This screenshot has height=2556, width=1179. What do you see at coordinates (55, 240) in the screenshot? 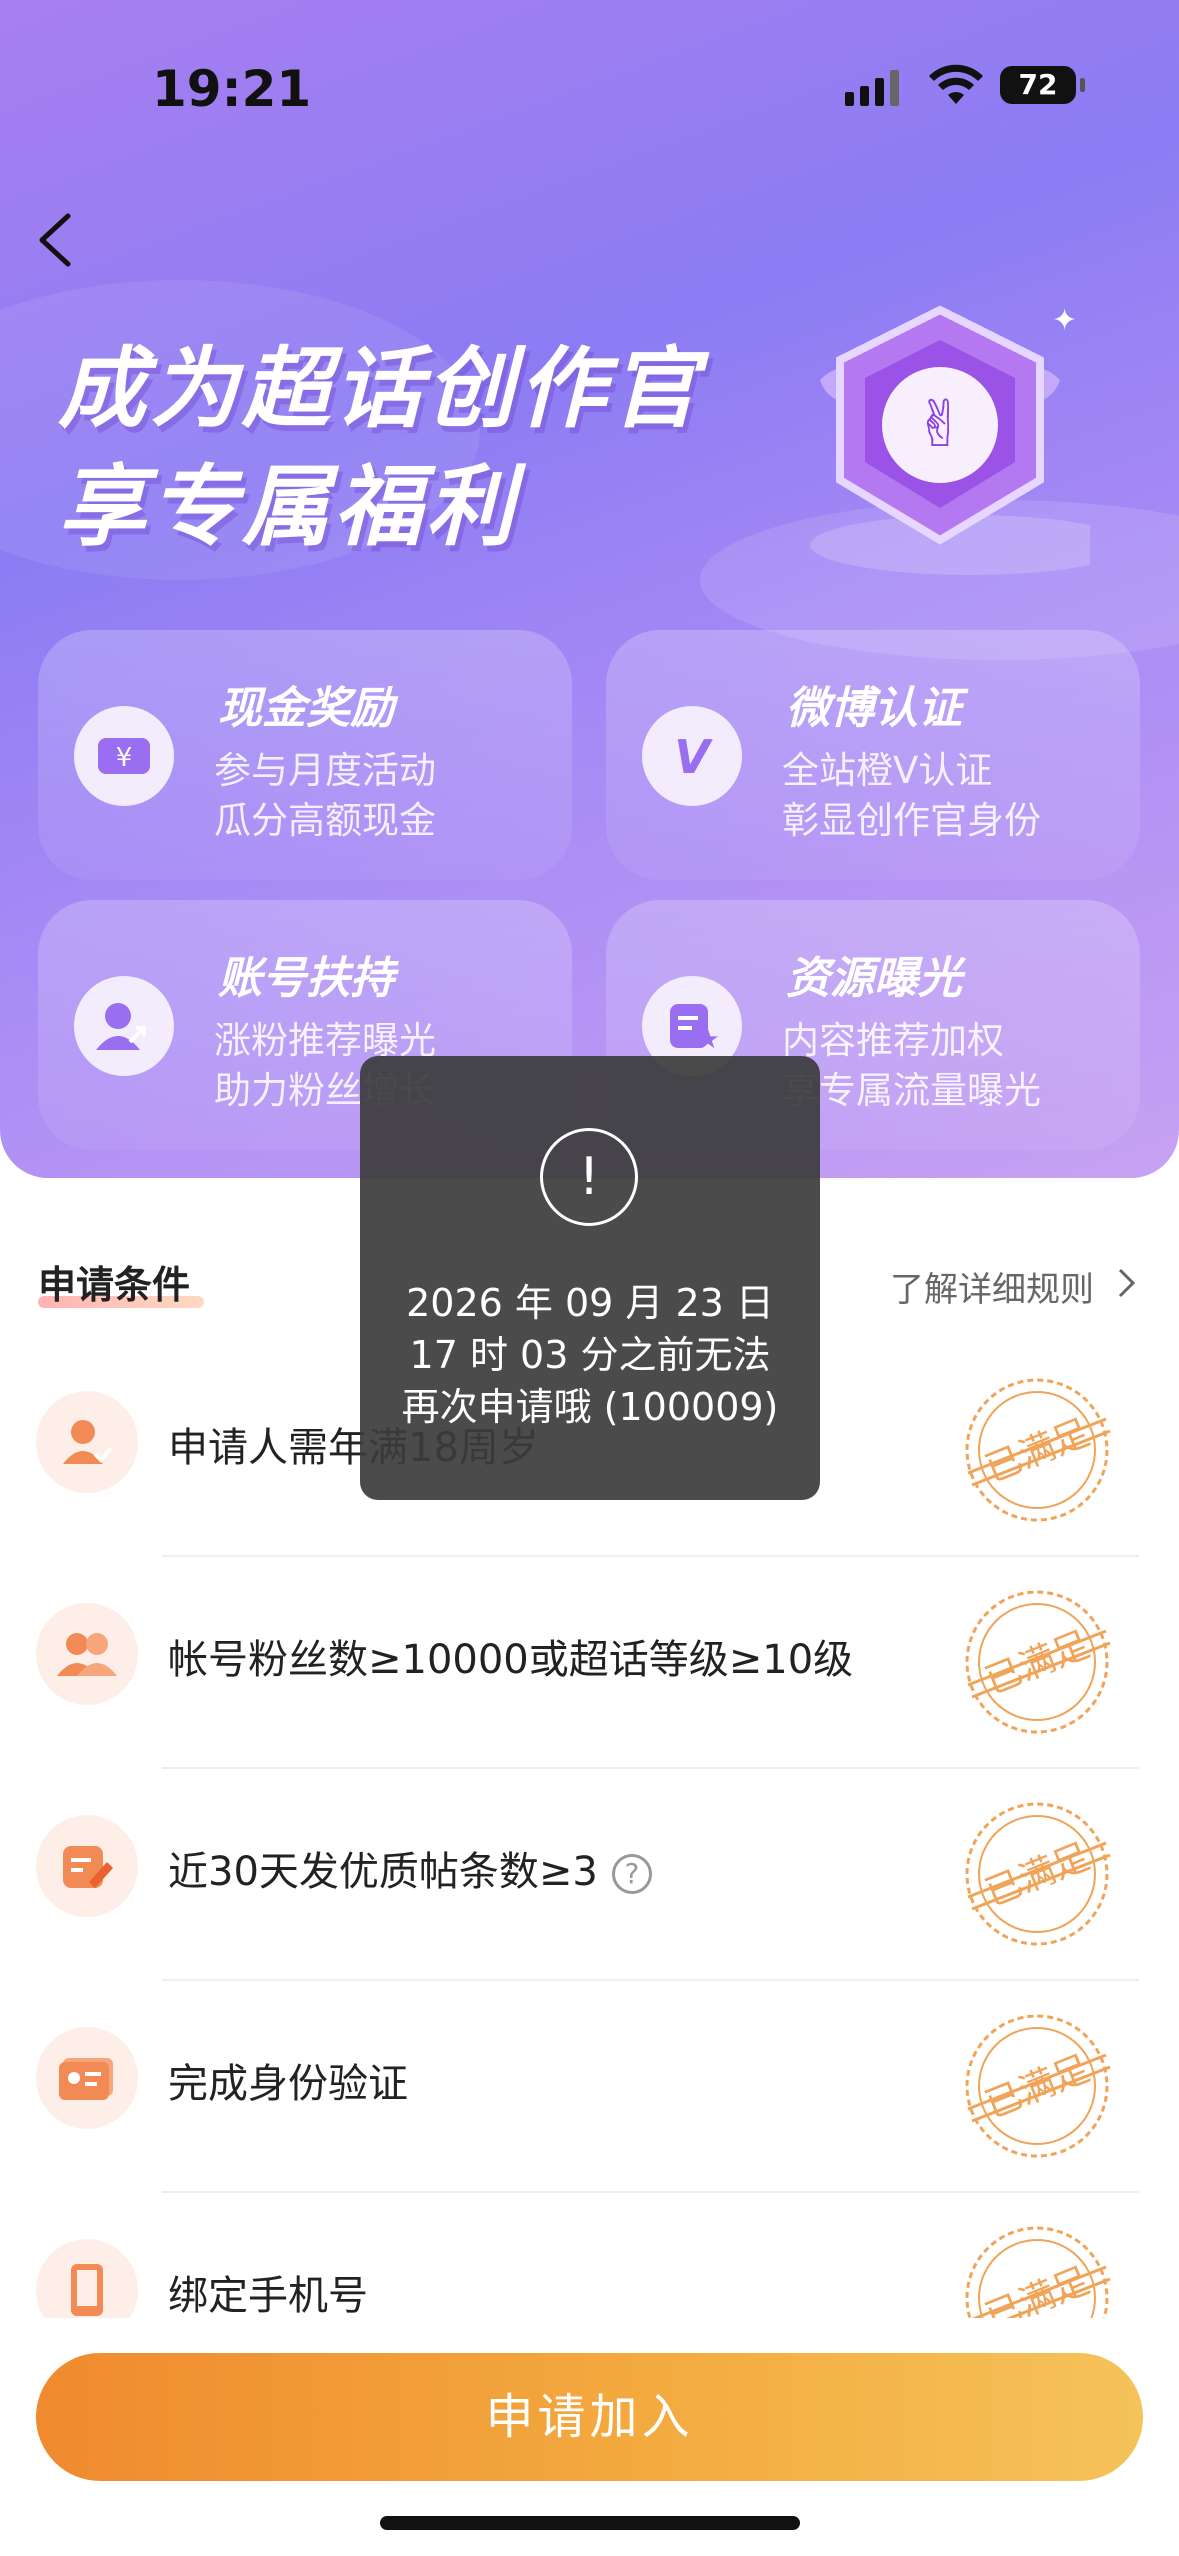
I see `back-arrow-icon` at bounding box center [55, 240].